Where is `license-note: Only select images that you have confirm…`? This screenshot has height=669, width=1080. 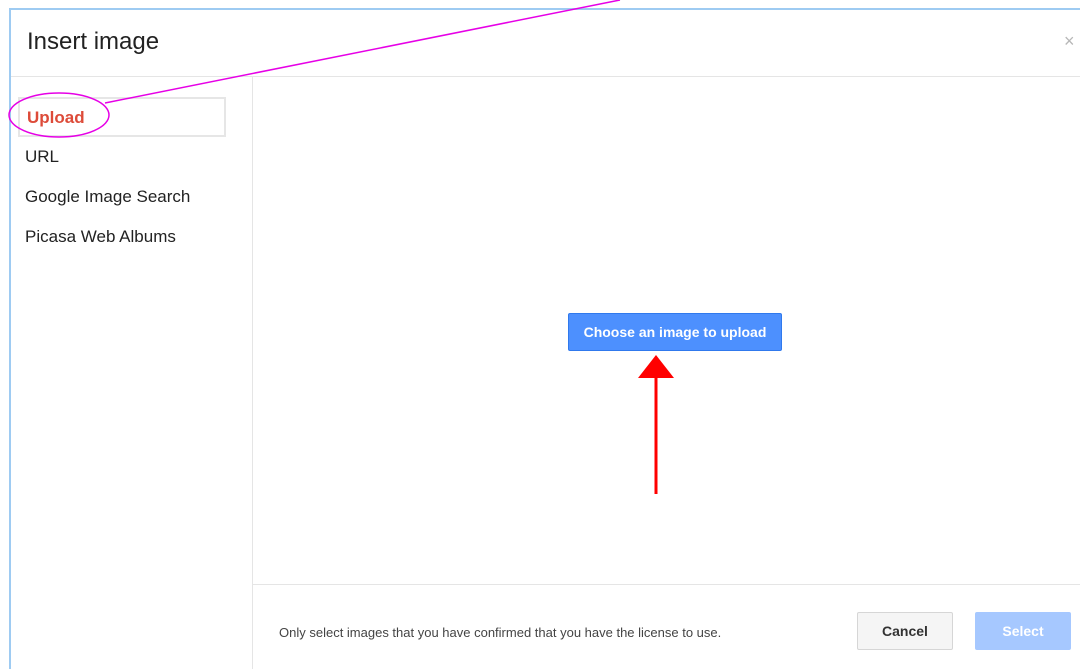 license-note: Only select images that you have confirm… is located at coordinates (500, 632).